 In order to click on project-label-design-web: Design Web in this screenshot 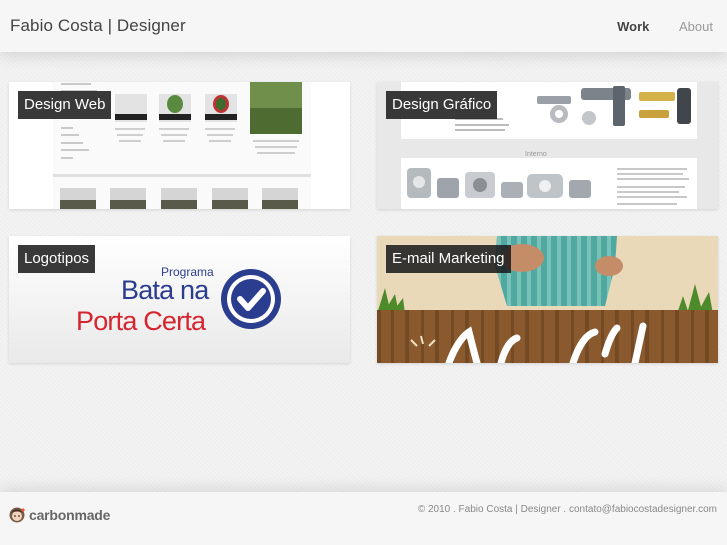, I will do `click(65, 105)`.